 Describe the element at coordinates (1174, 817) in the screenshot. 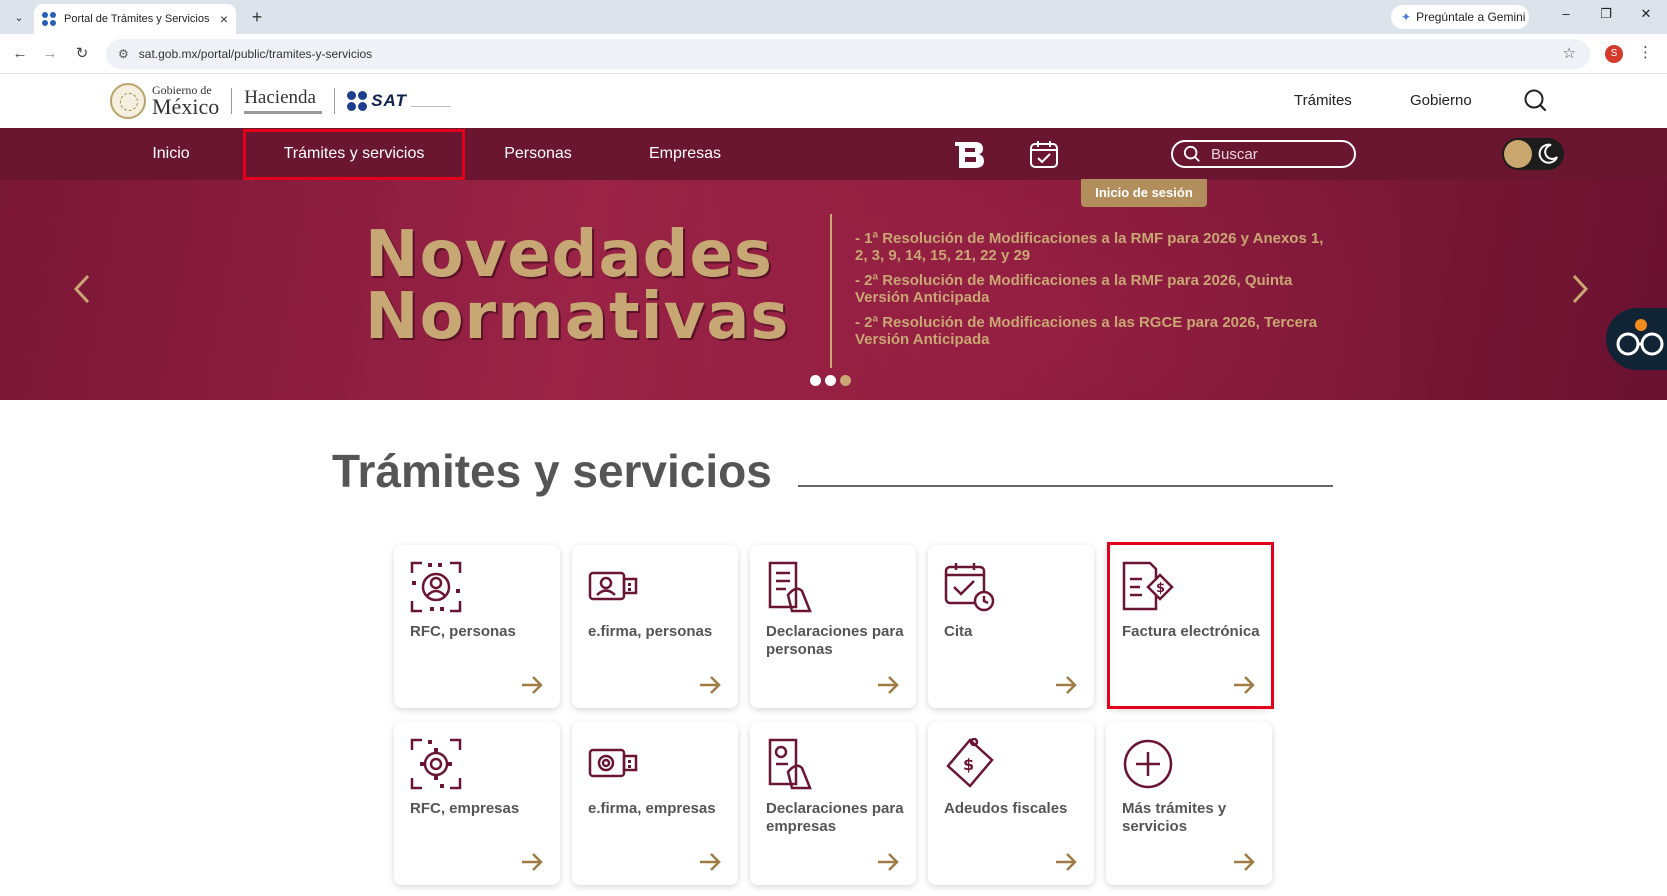

I see `card-label: Más trámites y servicios` at that location.